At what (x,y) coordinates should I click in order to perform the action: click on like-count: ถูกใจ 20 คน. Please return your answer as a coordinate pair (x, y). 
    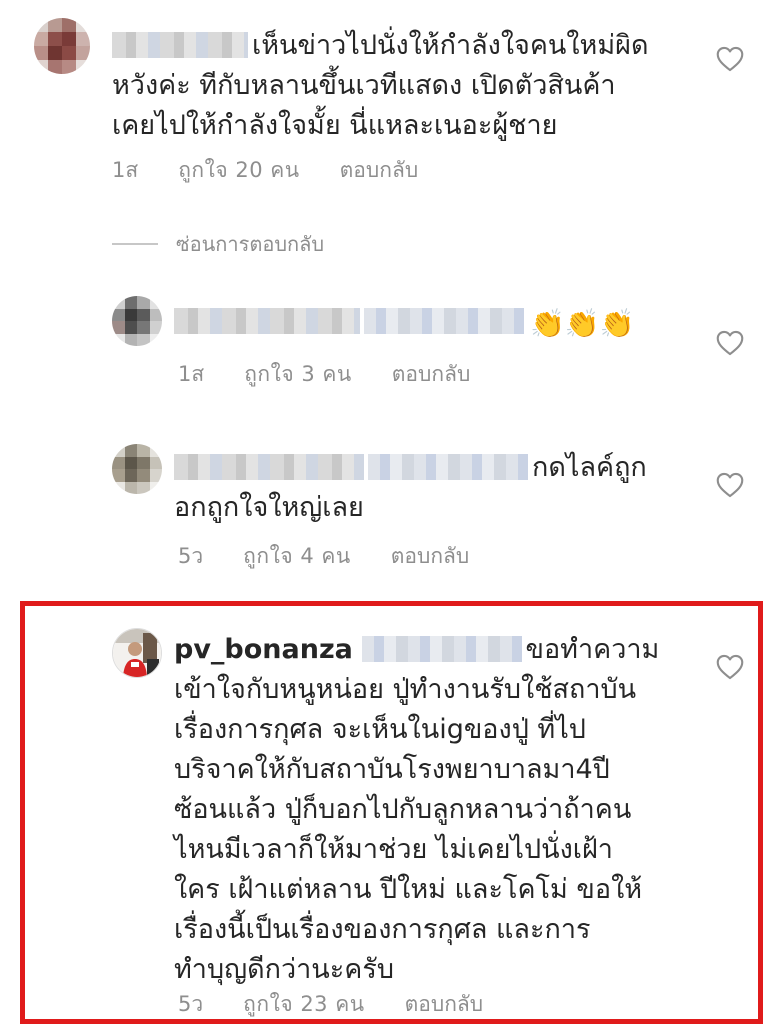
    Looking at the image, I should click on (238, 170).